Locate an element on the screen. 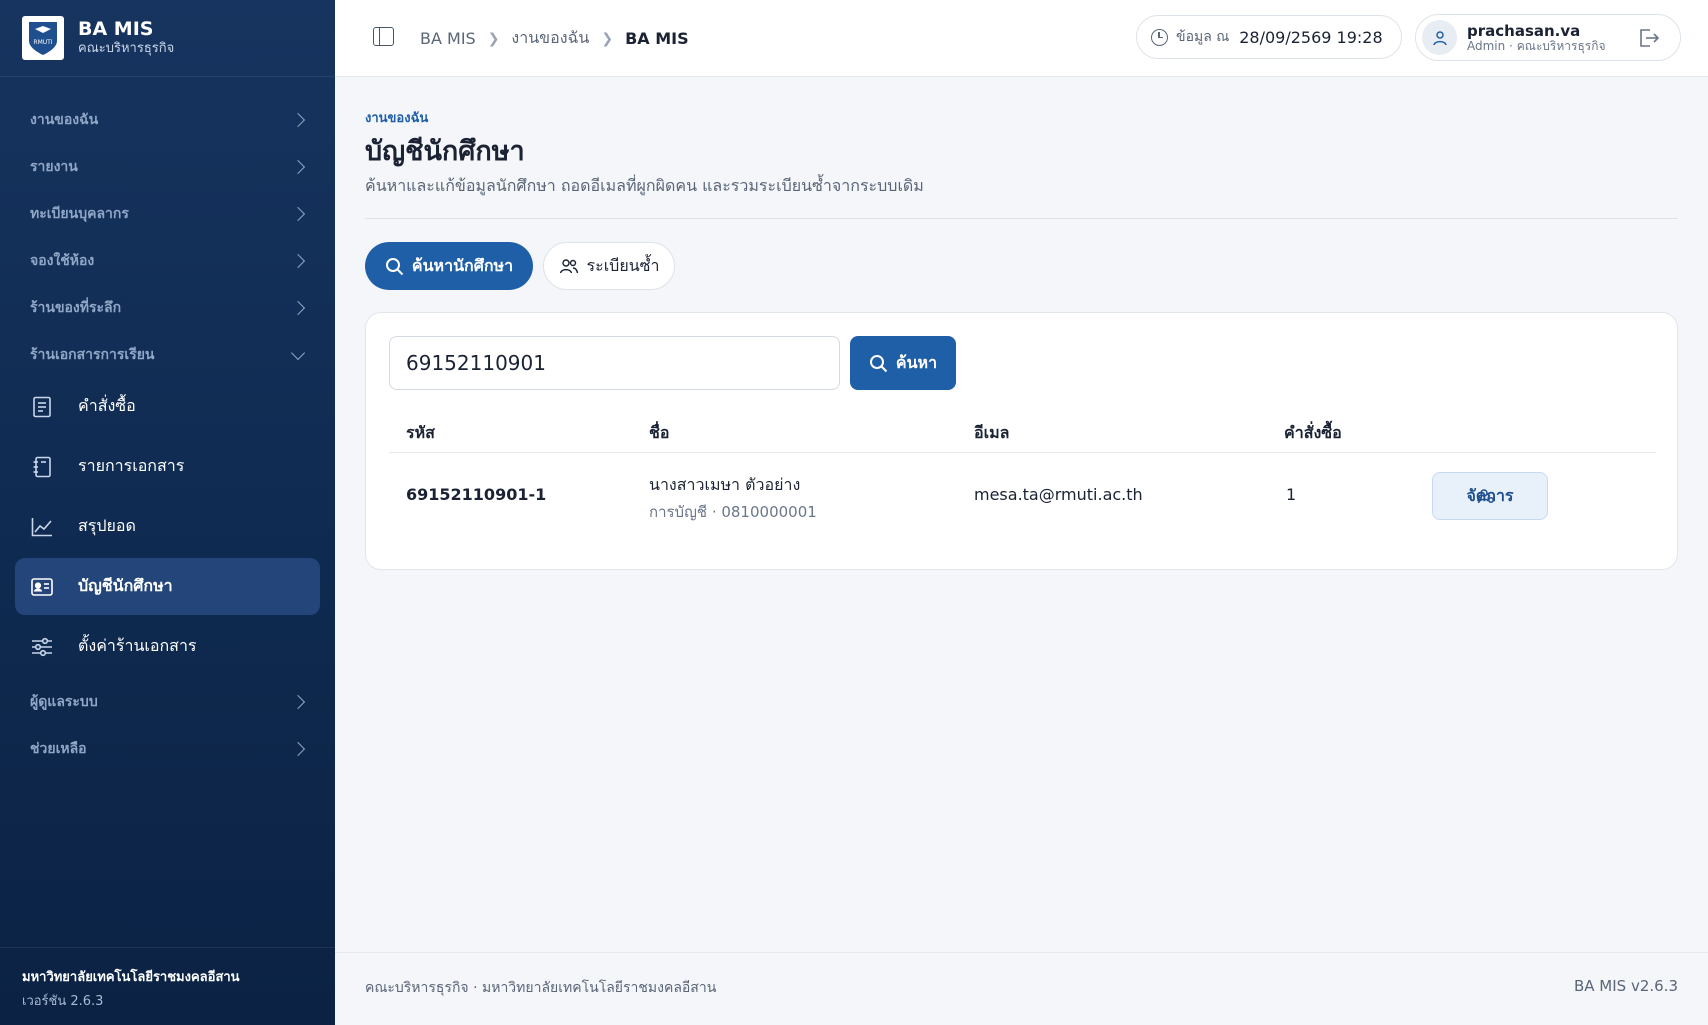  logo-text: RMUTI is located at coordinates (42, 42).